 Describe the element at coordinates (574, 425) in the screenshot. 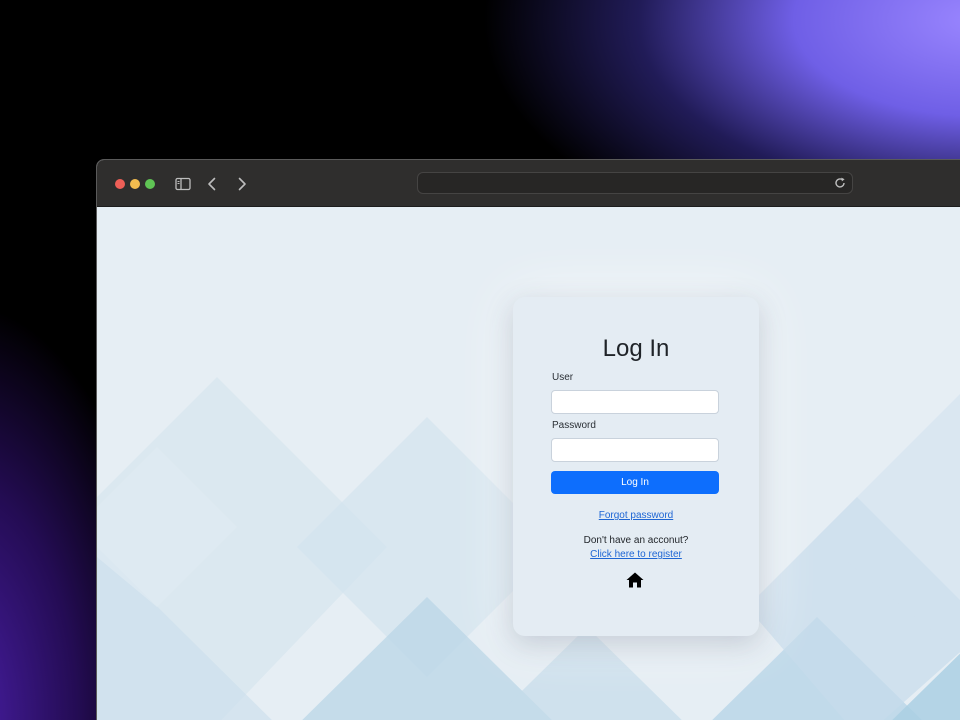

I see `password-label: Password` at that location.